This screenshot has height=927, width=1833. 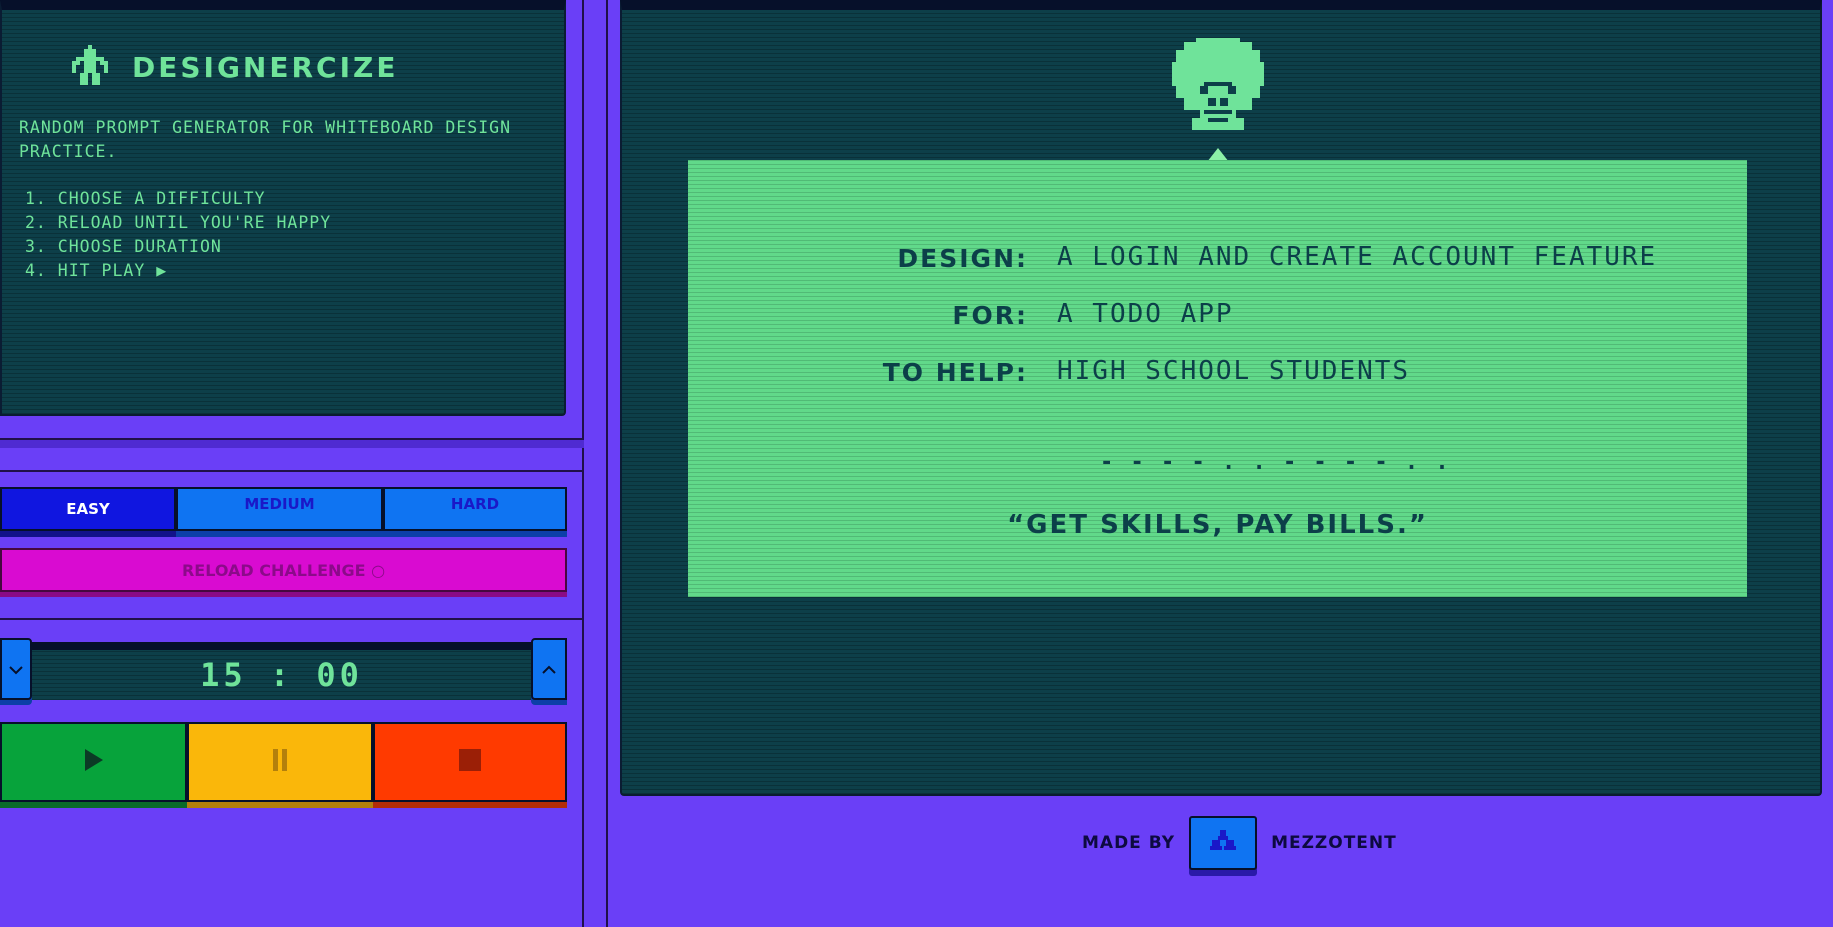 What do you see at coordinates (955, 372) in the screenshot?
I see `to-help-label: TO HELP:` at bounding box center [955, 372].